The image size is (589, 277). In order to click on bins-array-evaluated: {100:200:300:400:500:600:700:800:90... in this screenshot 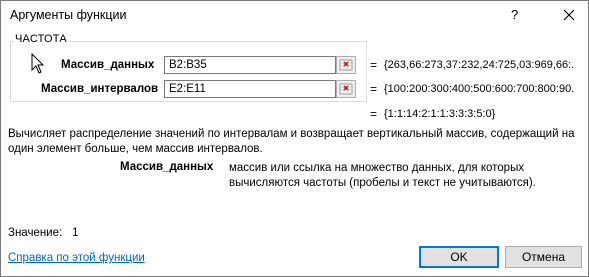, I will do `click(479, 89)`.